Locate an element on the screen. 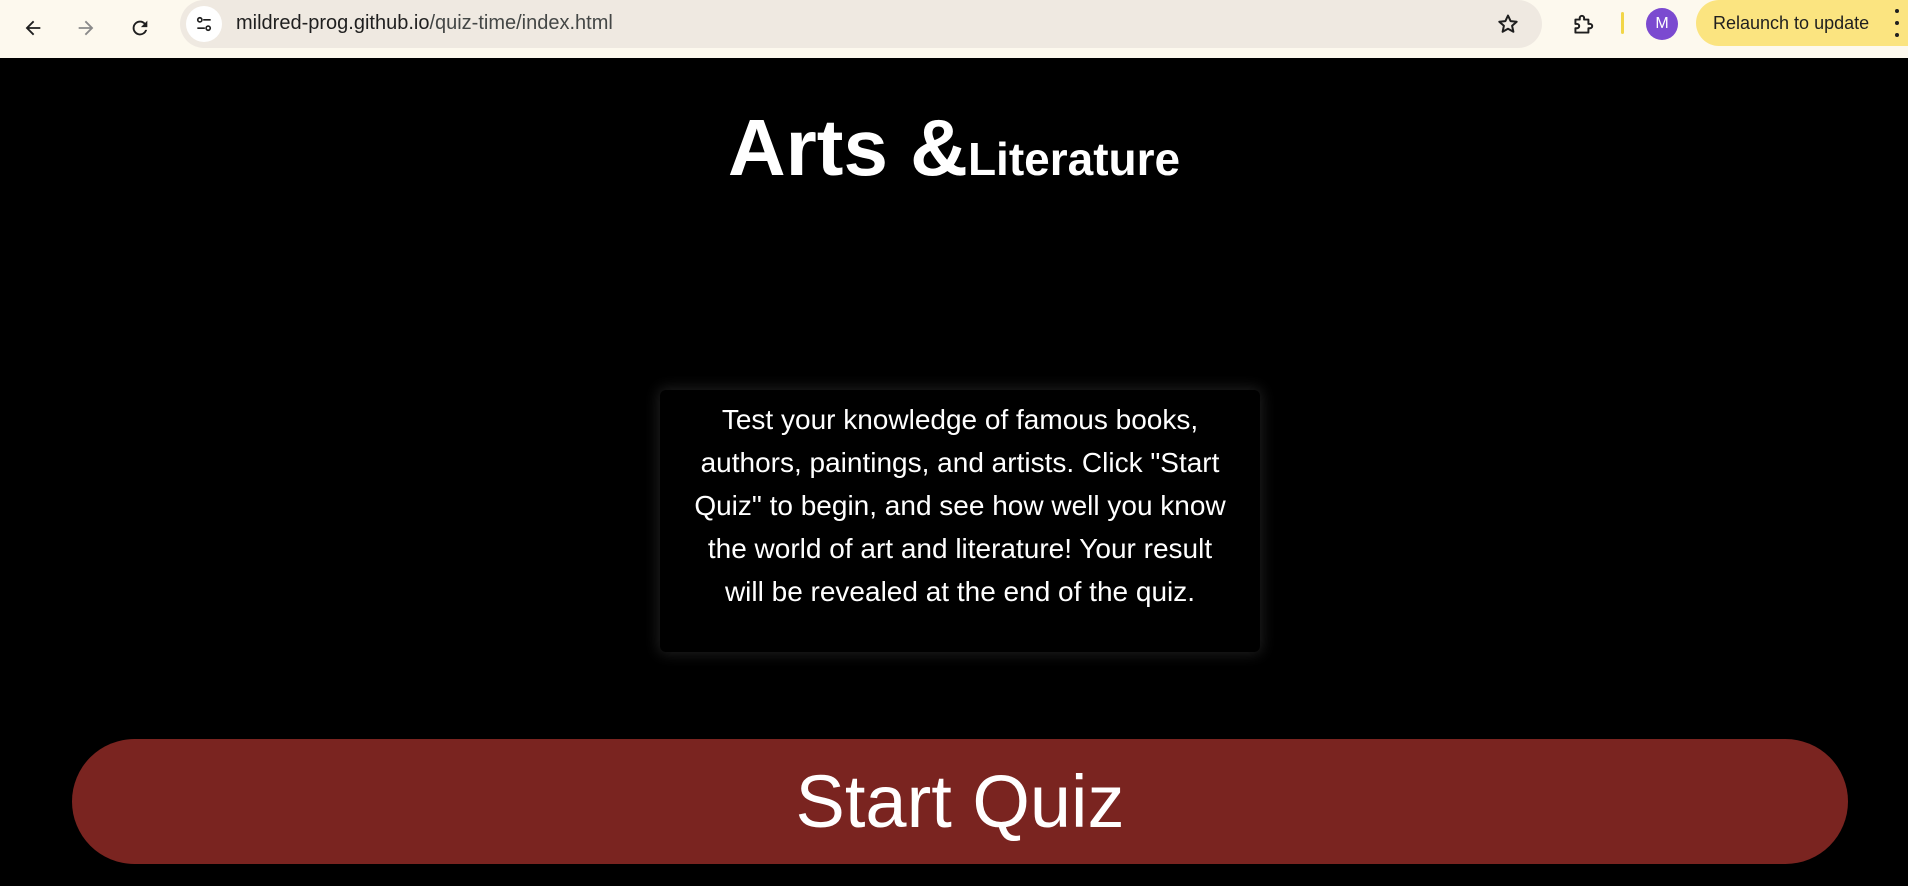 This screenshot has height=886, width=1908. relaunch-to-update-button: Relaunch to update is located at coordinates (1802, 23).